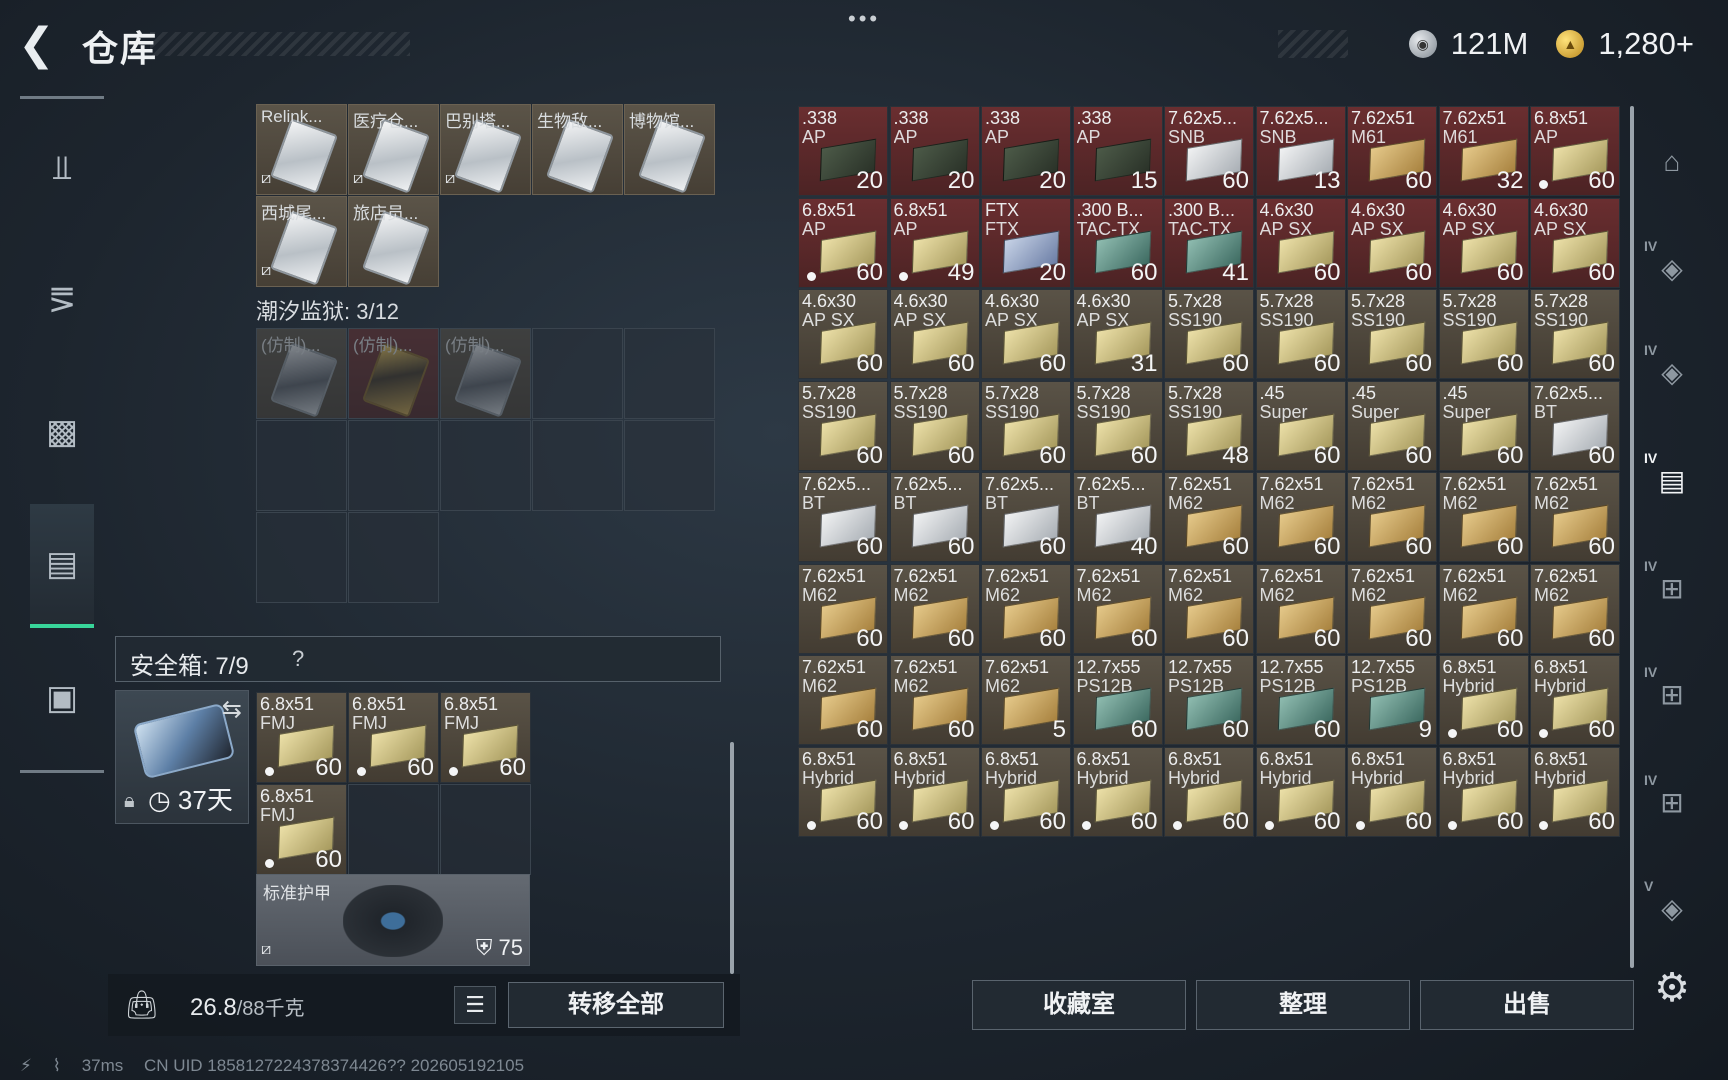  I want to click on stash-ammo-item: FTX FTX 20, so click(1026, 242).